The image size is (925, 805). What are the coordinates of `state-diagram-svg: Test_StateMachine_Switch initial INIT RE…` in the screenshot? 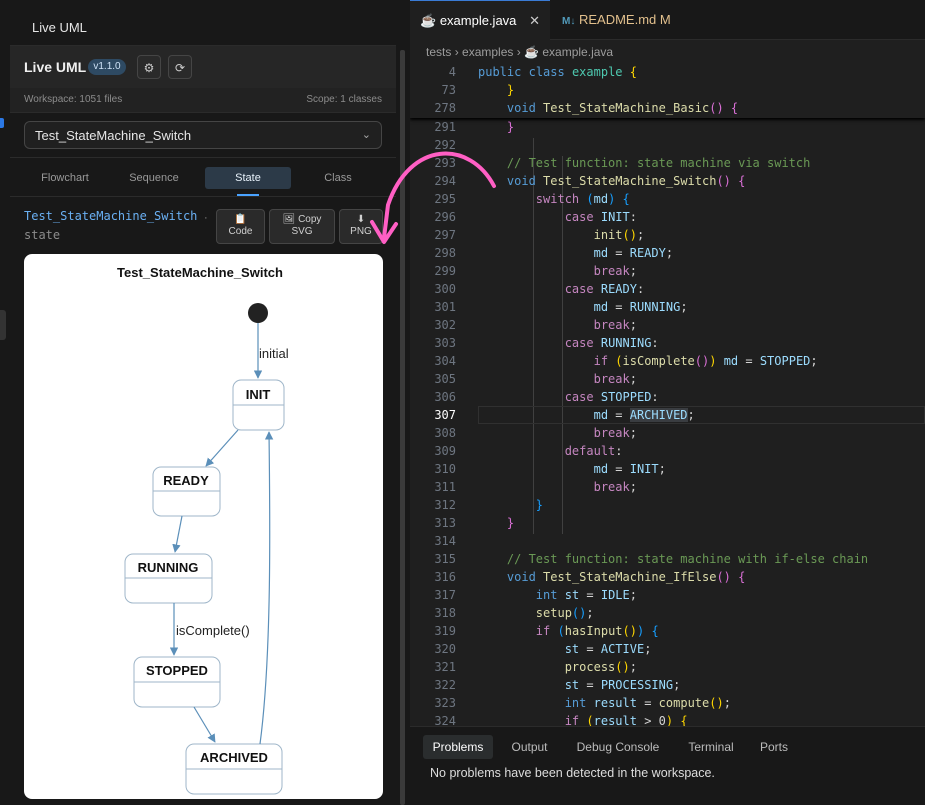 It's located at (203, 530).